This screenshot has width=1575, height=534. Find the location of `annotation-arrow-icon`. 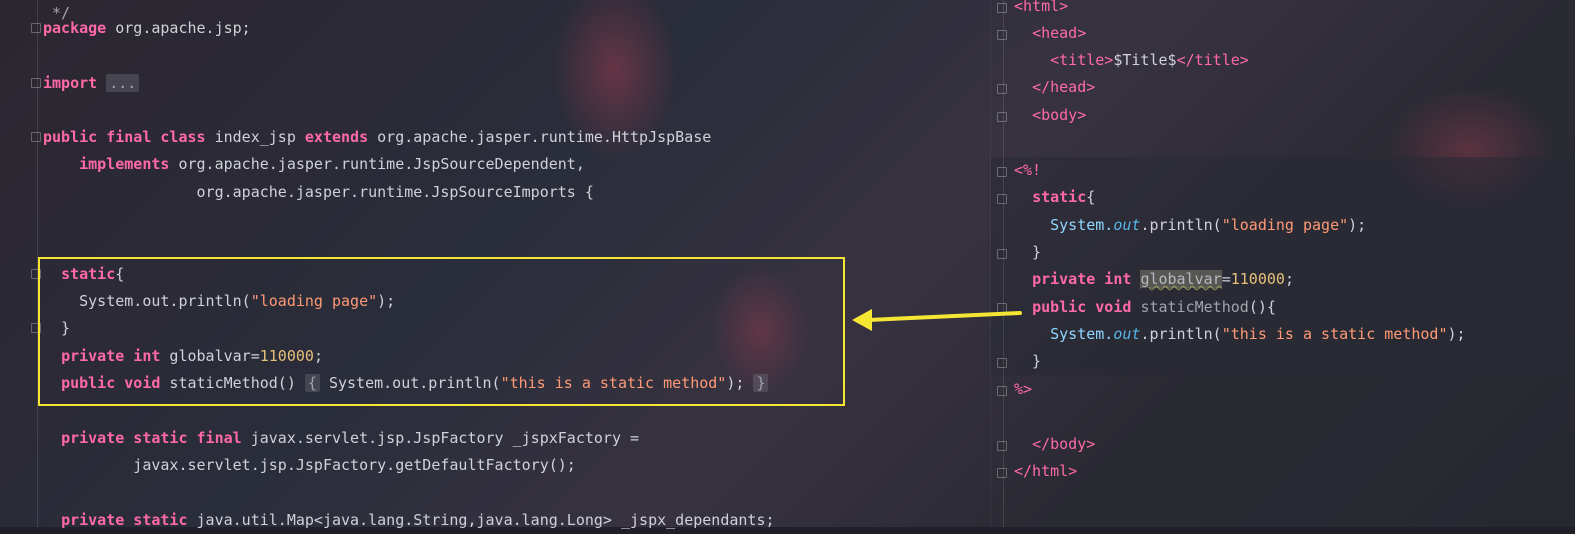

annotation-arrow-icon is located at coordinates (937, 320).